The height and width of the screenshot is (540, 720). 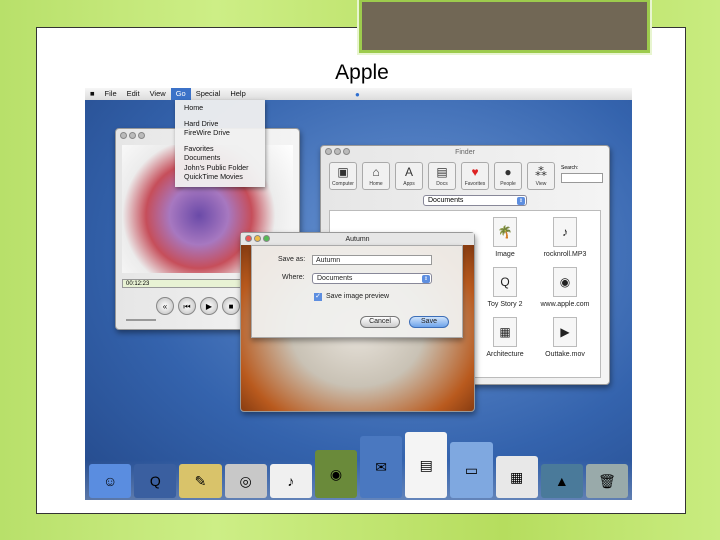 I want to click on where-label: Where:, so click(x=293, y=277).